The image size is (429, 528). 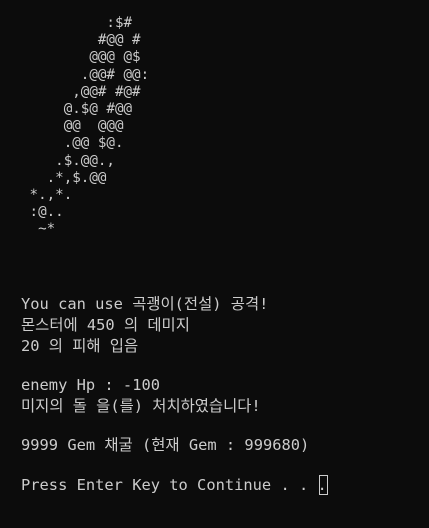 What do you see at coordinates (323, 485) in the screenshot?
I see `text-cursor` at bounding box center [323, 485].